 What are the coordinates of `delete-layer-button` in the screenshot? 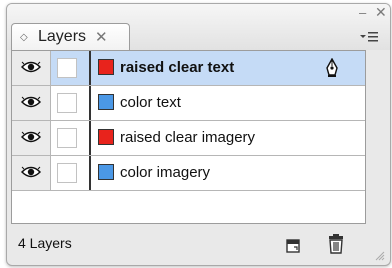 It's located at (336, 246).